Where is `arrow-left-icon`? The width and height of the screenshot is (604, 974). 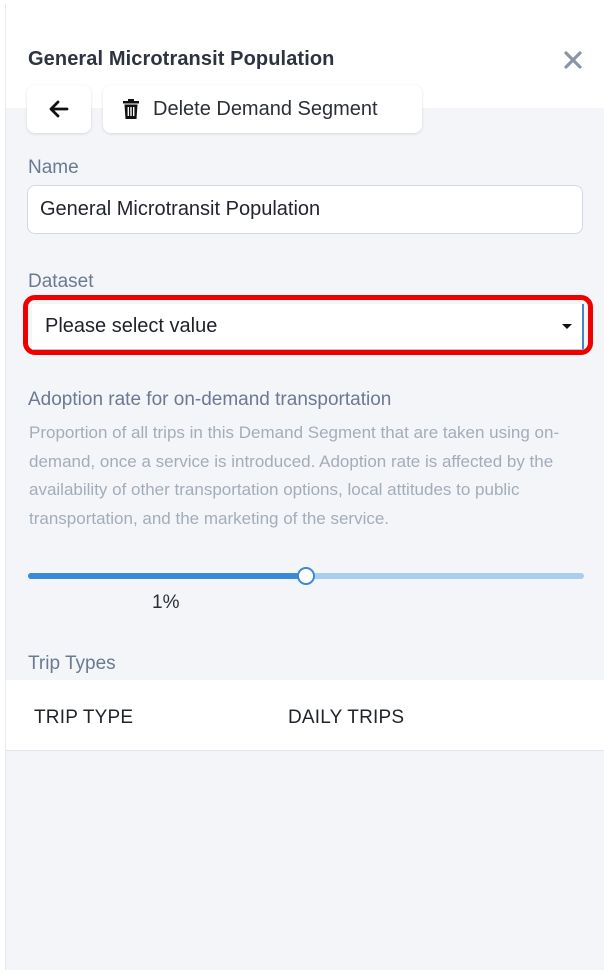 arrow-left-icon is located at coordinates (59, 109).